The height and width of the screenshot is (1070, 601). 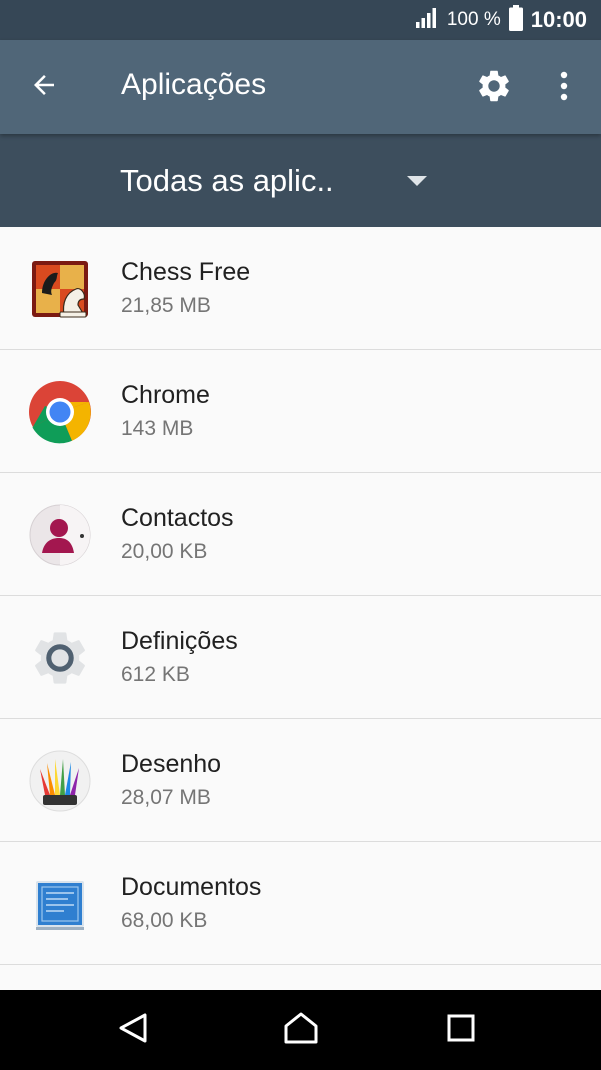 I want to click on list-item-contactos: Contactos 20,00 KB, so click(x=300, y=534).